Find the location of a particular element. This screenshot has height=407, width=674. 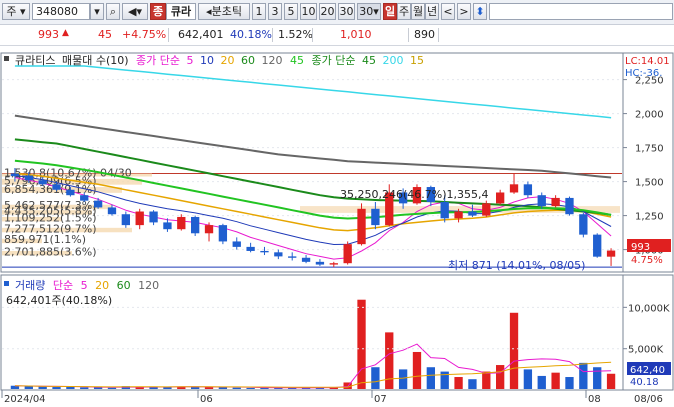

interval-30-button: 30 is located at coordinates (346, 11).